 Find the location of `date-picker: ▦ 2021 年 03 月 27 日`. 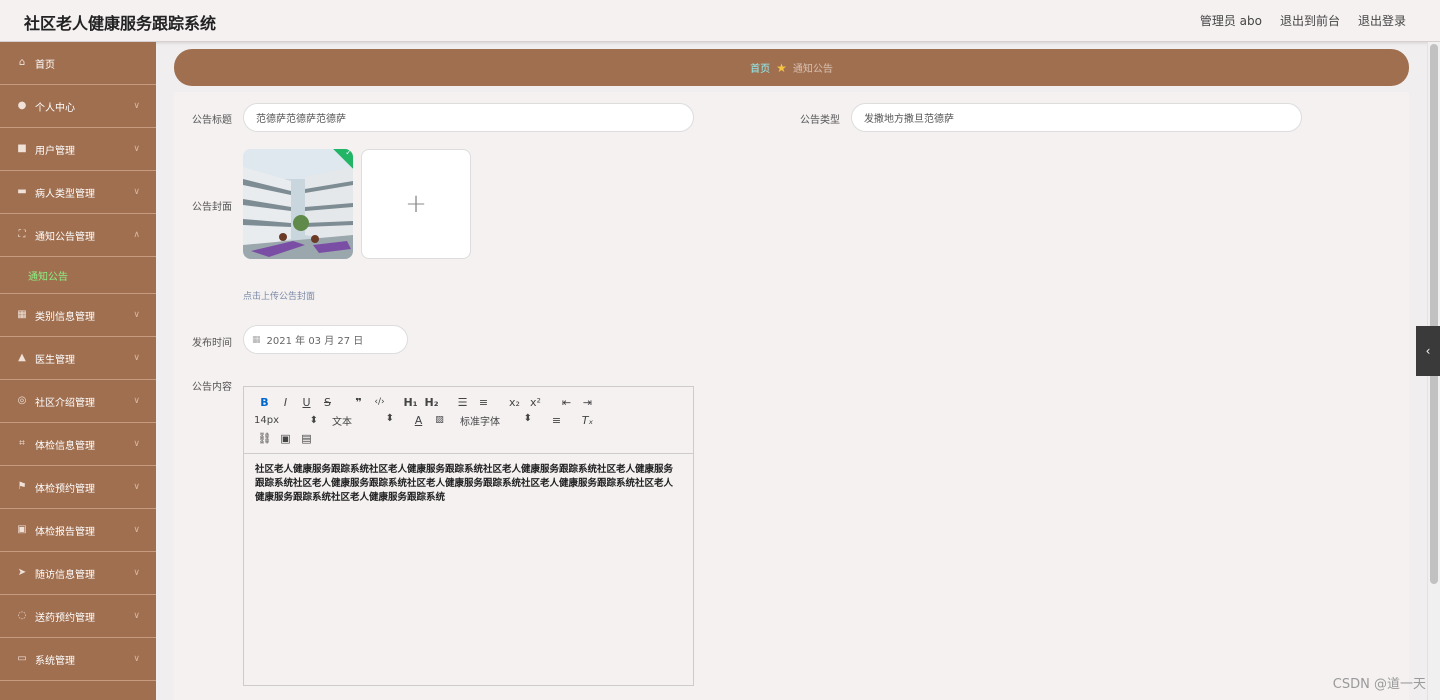

date-picker: ▦ 2021 年 03 月 27 日 is located at coordinates (325, 339).